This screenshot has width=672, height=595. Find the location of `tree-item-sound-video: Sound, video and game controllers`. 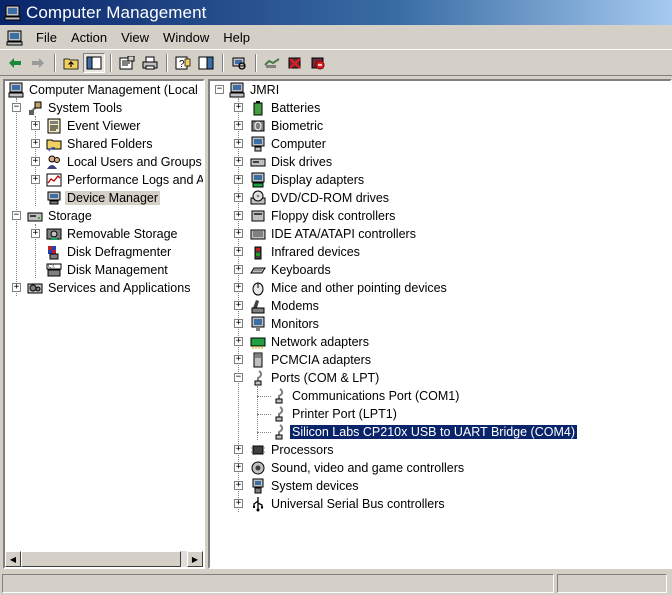

tree-item-sound-video: Sound, video and game controllers is located at coordinates (358, 468).